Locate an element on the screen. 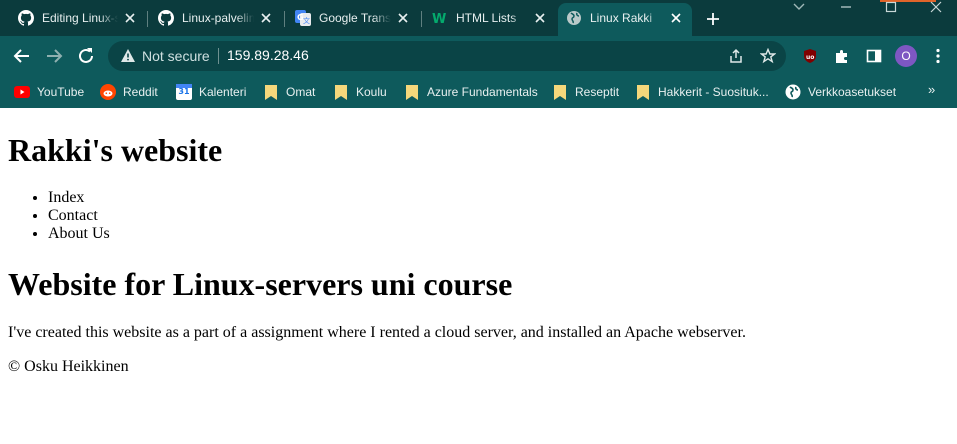 The width and height of the screenshot is (957, 444). google-translate-icon: G文 is located at coordinates (303, 18).